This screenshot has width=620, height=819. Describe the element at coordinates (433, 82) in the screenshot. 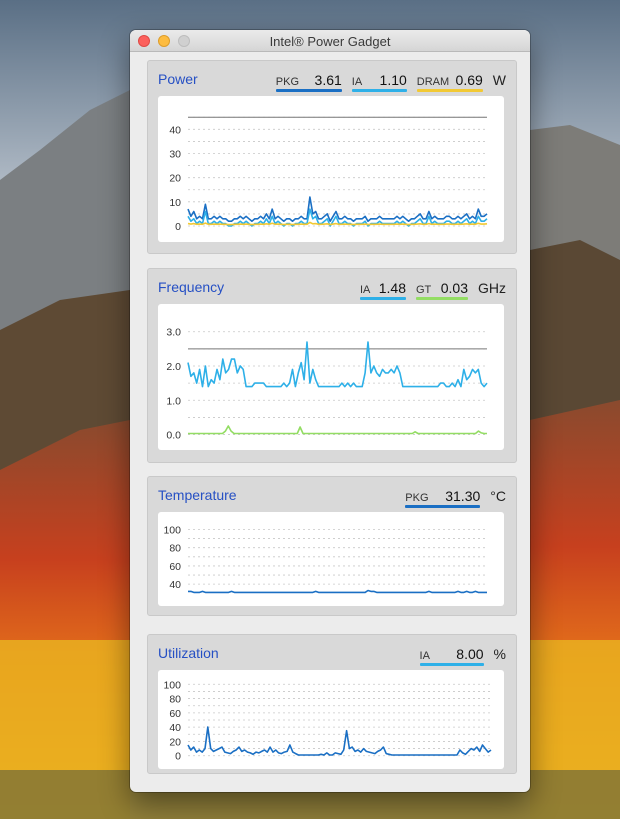

I see `power-dram-label: DRAM` at that location.